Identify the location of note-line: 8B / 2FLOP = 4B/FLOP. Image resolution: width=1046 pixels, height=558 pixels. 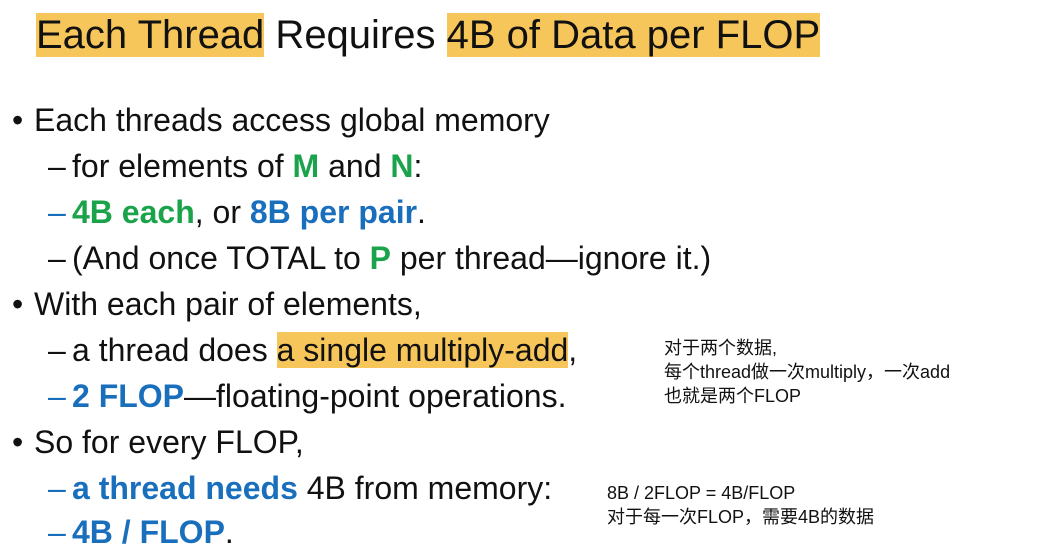
(701, 493).